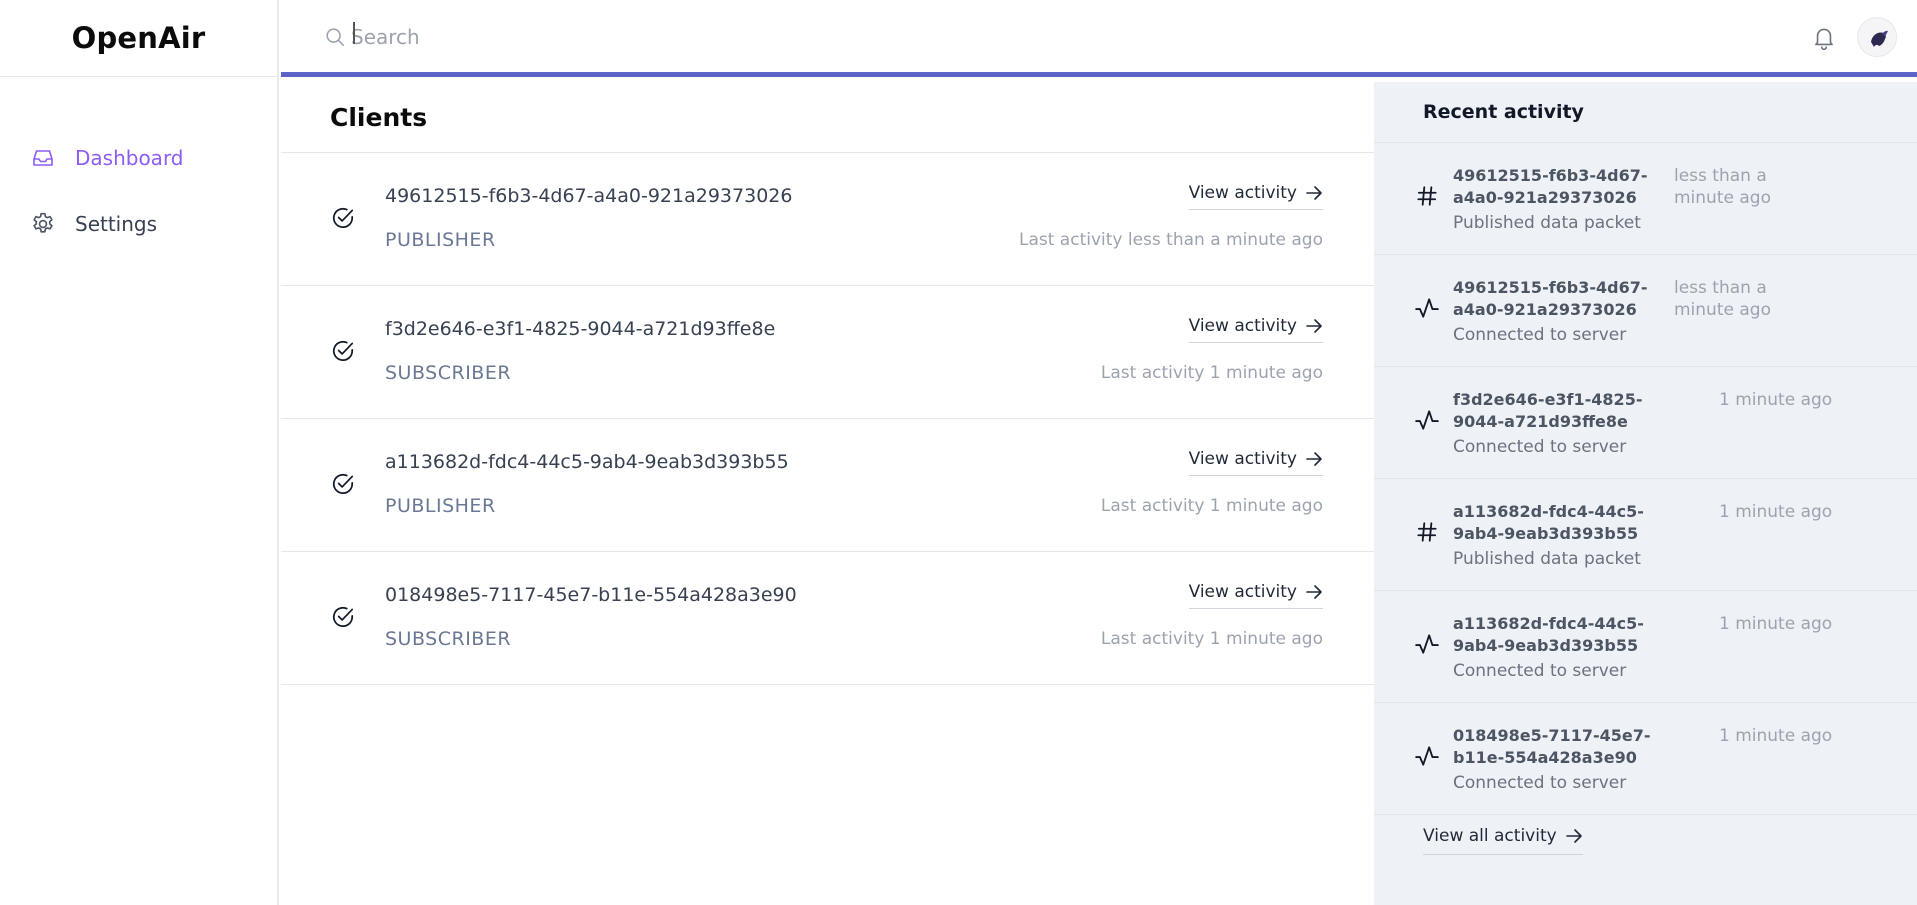  Describe the element at coordinates (129, 158) in the screenshot. I see `sidebar-item-label: Dashboard` at that location.